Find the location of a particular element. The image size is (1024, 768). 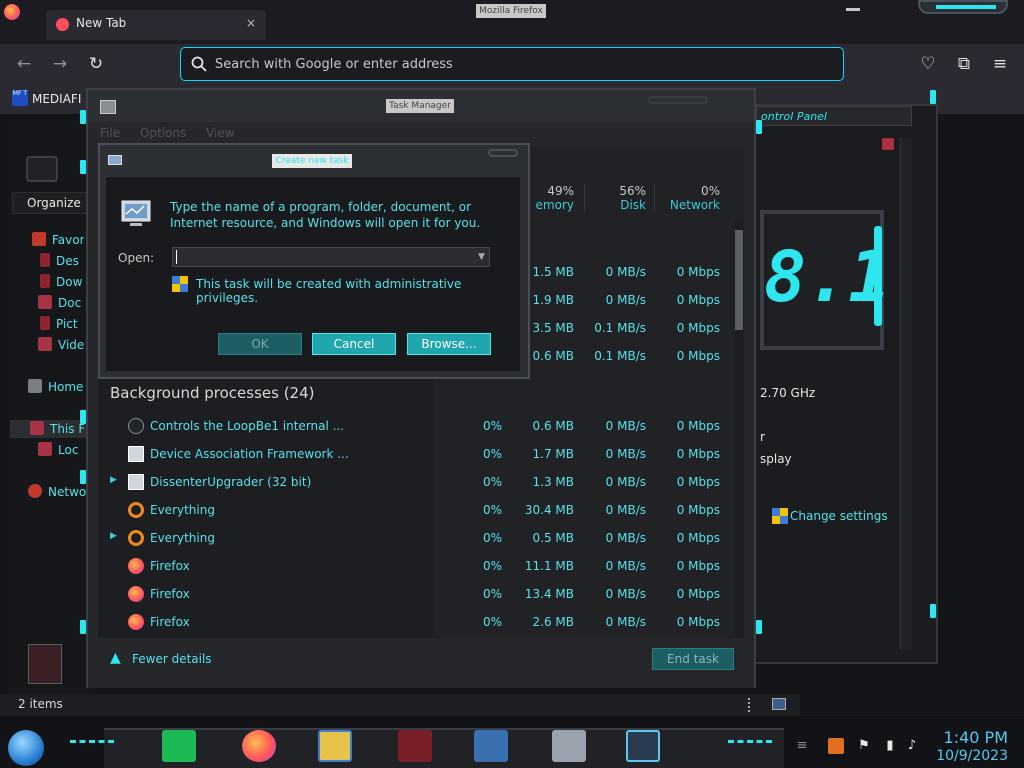

table-row: Everything 0% 30.4 MB 0 MB/s 0 Mbps is located at coordinates (411, 510).